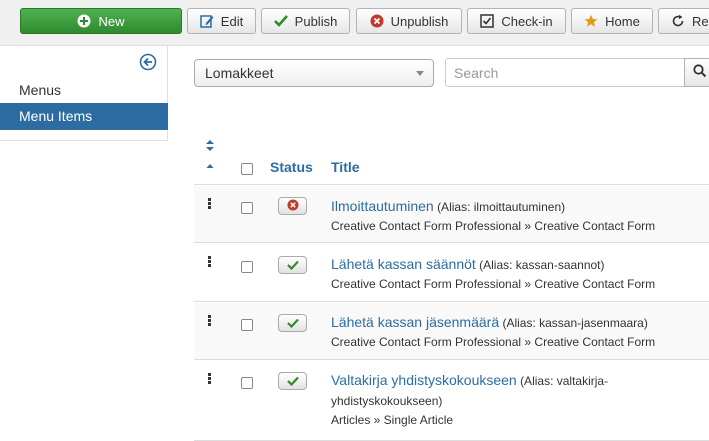  What do you see at coordinates (84, 90) in the screenshot?
I see `sidebar-item-menus: Menus` at bounding box center [84, 90].